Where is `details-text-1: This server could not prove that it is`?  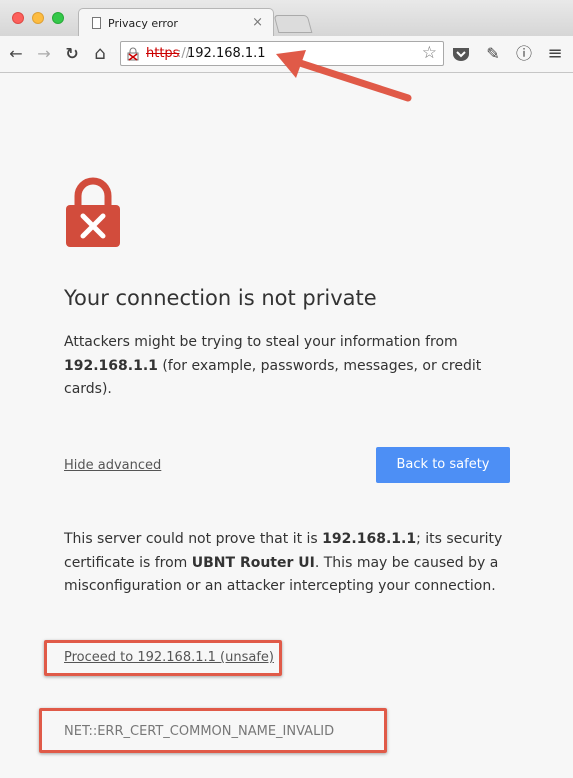 details-text-1: This server could not prove that it is is located at coordinates (193, 539).